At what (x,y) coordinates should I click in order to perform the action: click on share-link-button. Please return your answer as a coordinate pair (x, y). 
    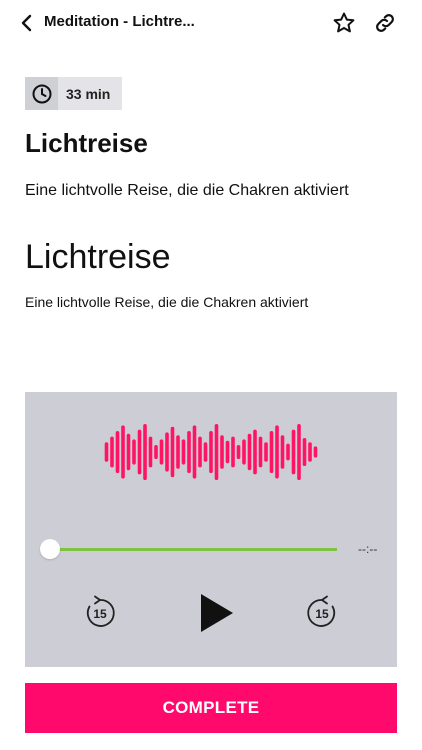
    Looking at the image, I should click on (385, 23).